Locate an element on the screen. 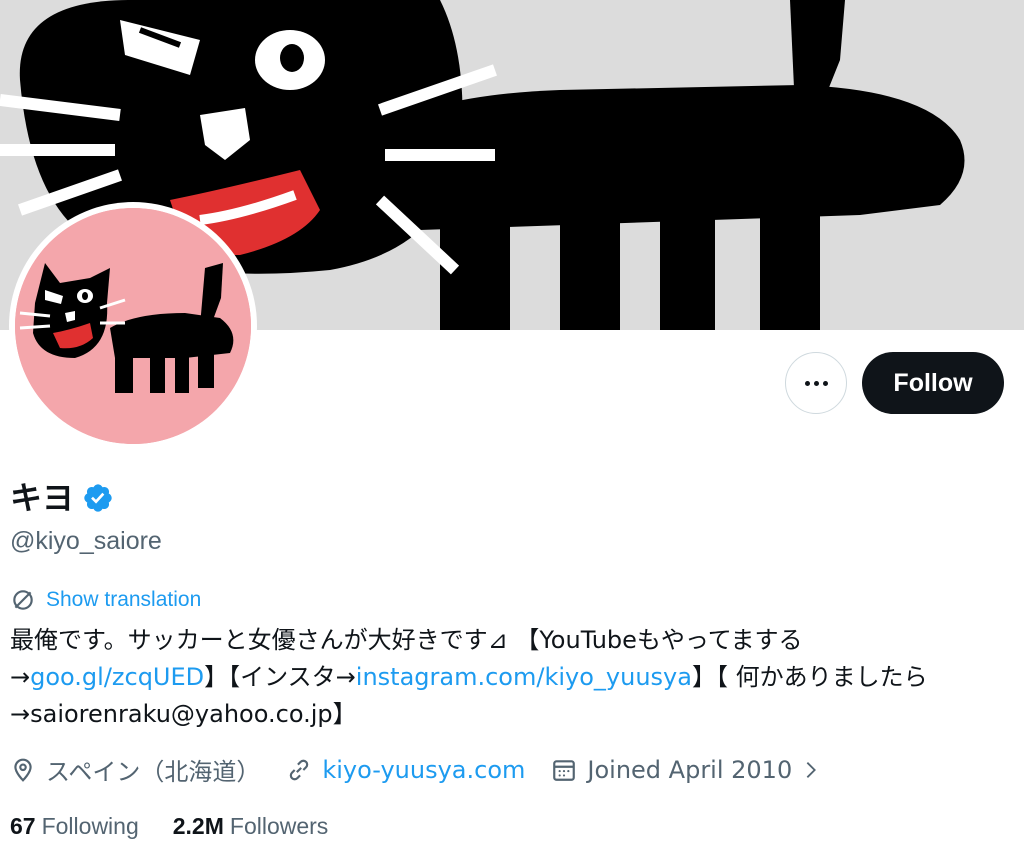 The image size is (1024, 842). more-options-button is located at coordinates (816, 383).